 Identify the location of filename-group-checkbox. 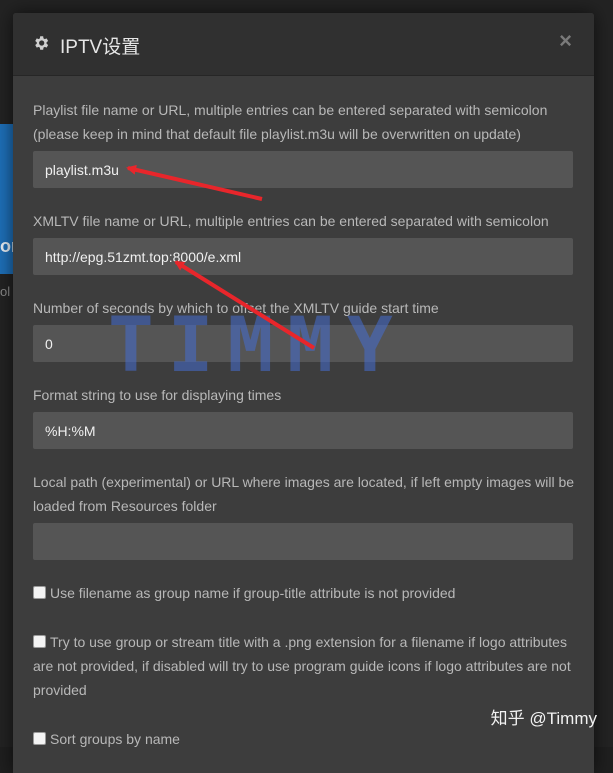
(39, 592).